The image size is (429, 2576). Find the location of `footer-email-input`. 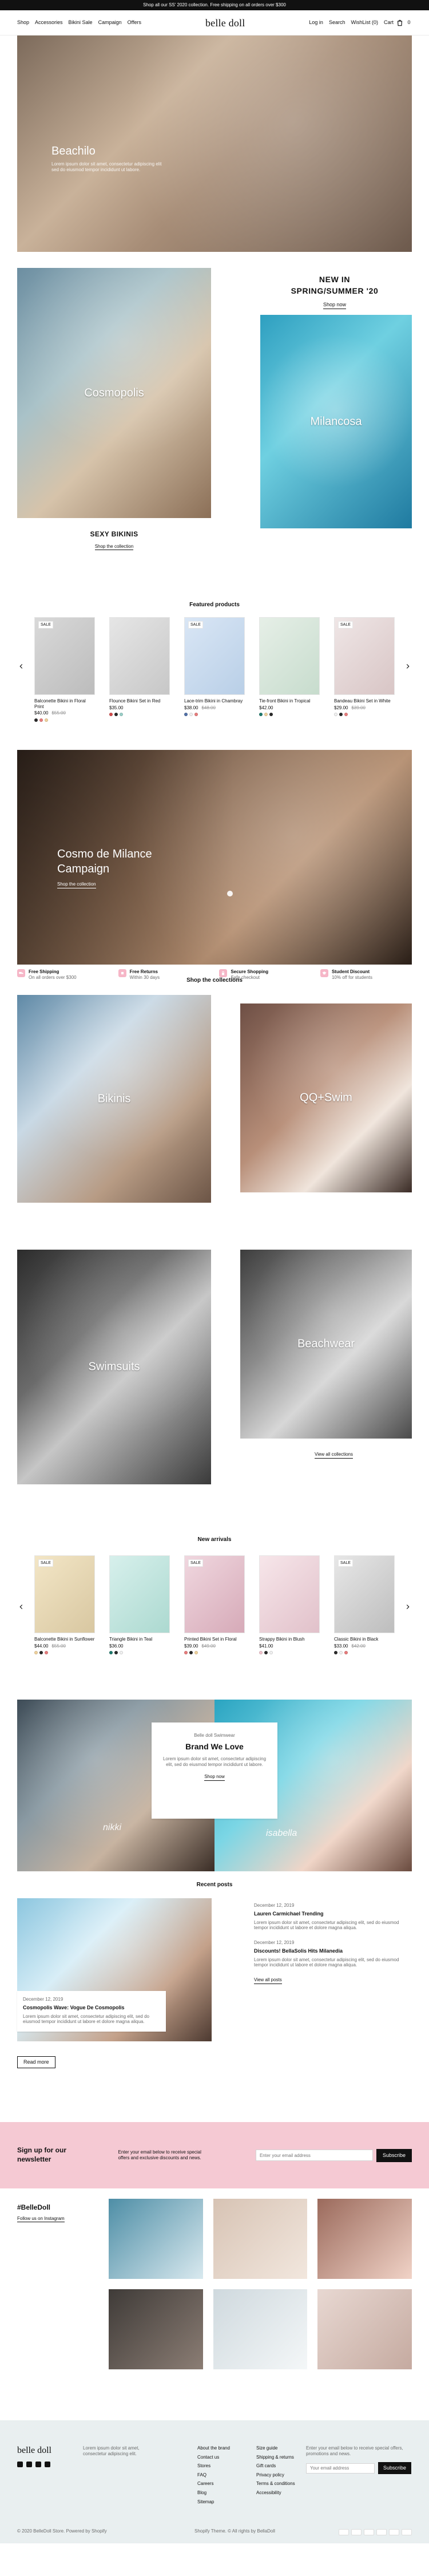

footer-email-input is located at coordinates (340, 2468).